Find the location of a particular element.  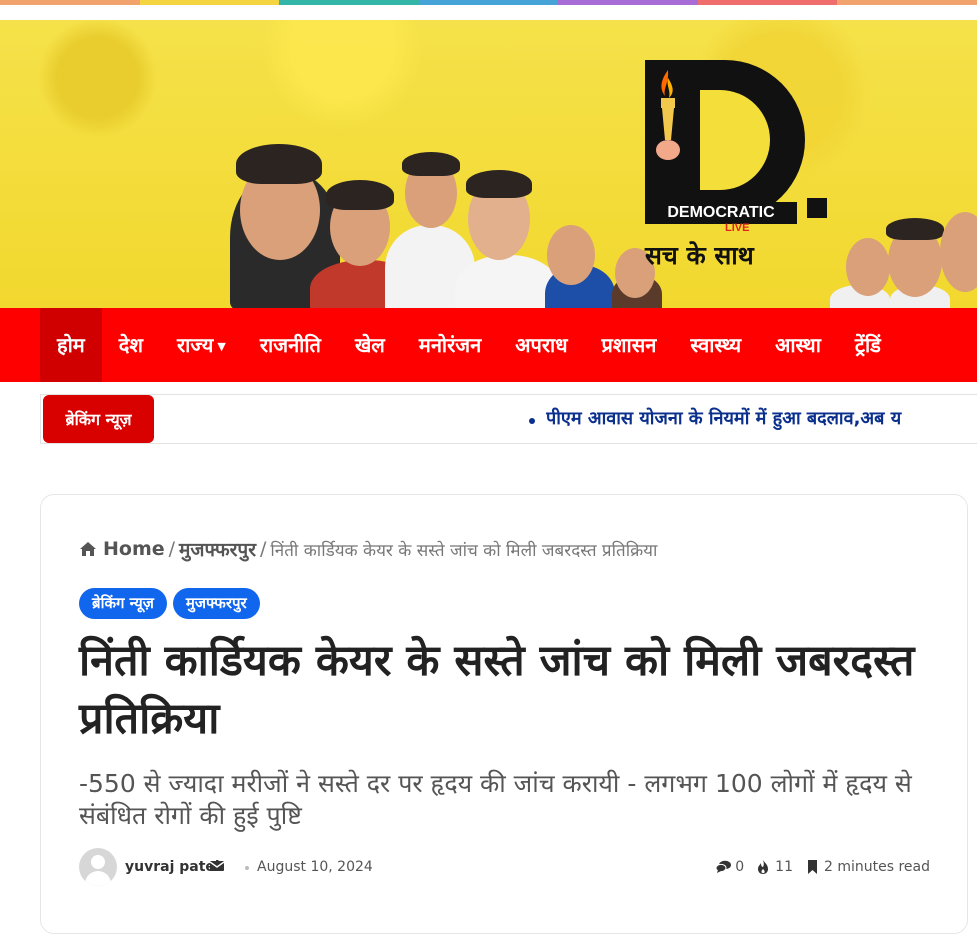

site-logo: DEMOCRATIC LIVE सच के साथ is located at coordinates (737, 165).